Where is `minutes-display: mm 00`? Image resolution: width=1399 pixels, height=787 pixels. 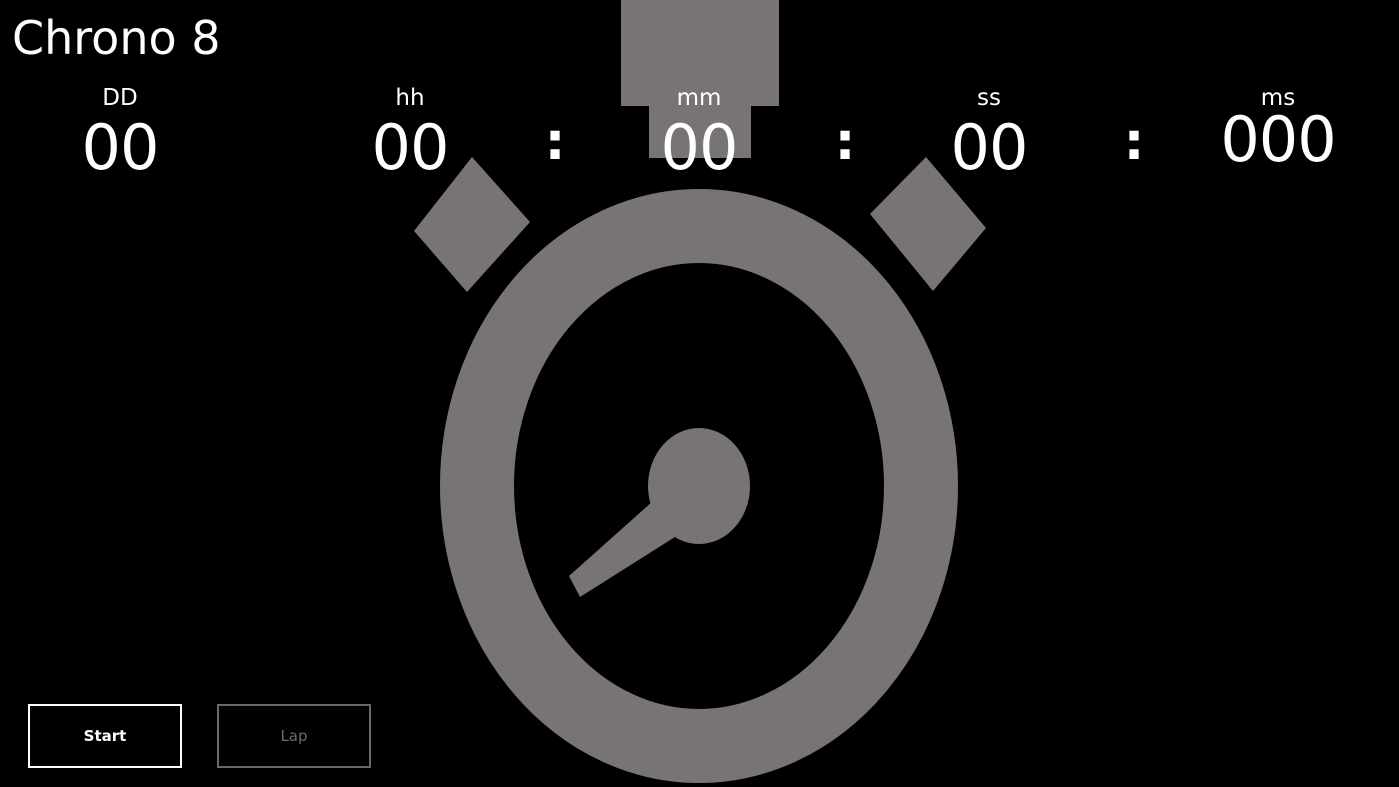
minutes-display: mm 00 is located at coordinates (699, 134).